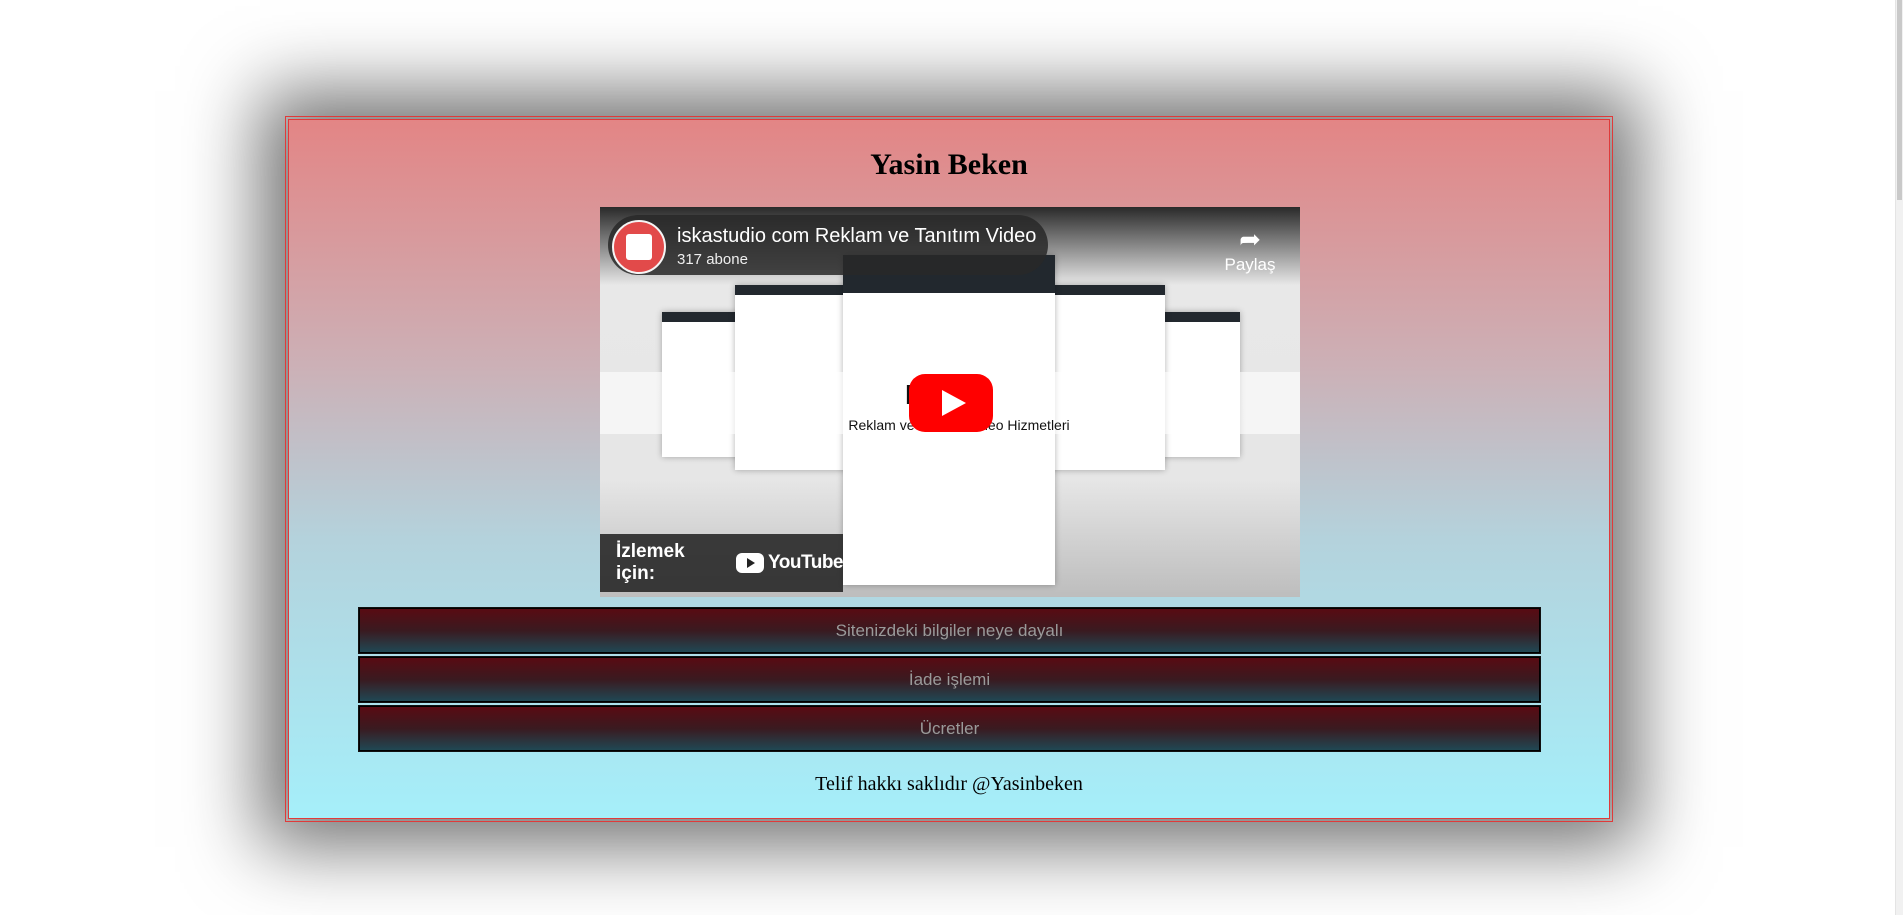 The width and height of the screenshot is (1903, 915). Describe the element at coordinates (712, 259) in the screenshot. I see `subscriber-count: 317 abone` at that location.